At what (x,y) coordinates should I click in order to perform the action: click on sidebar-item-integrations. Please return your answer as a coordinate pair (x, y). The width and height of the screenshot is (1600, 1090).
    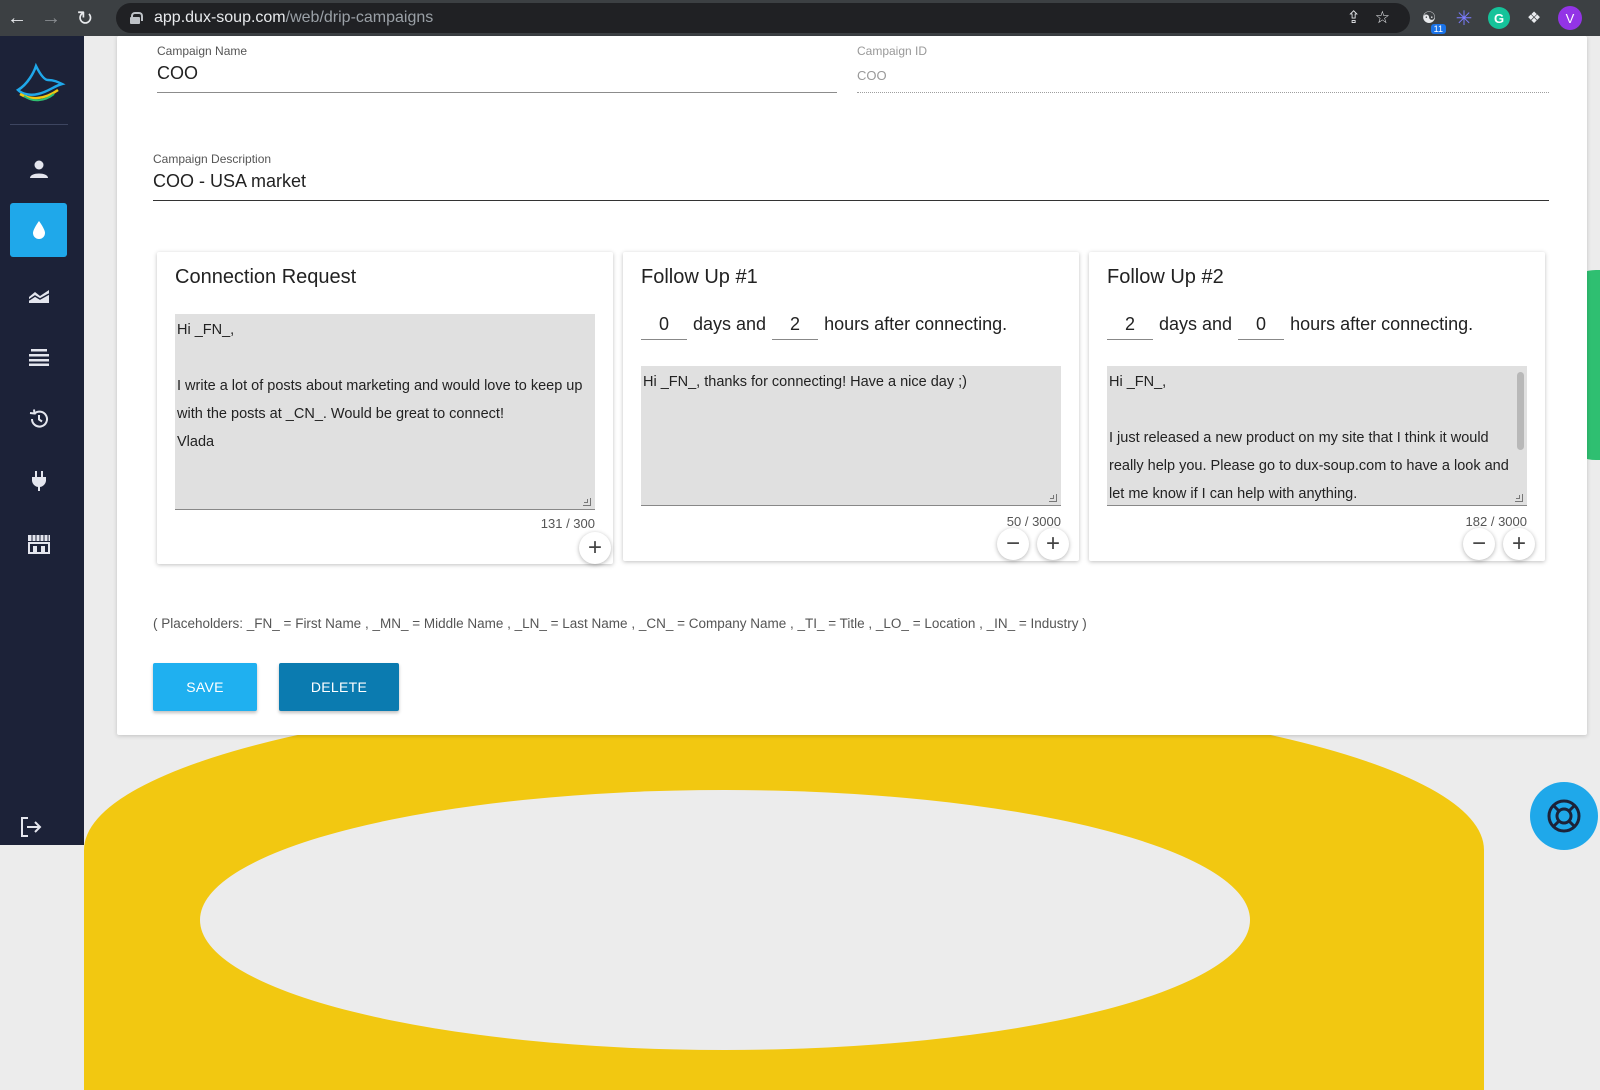
    Looking at the image, I should click on (38, 481).